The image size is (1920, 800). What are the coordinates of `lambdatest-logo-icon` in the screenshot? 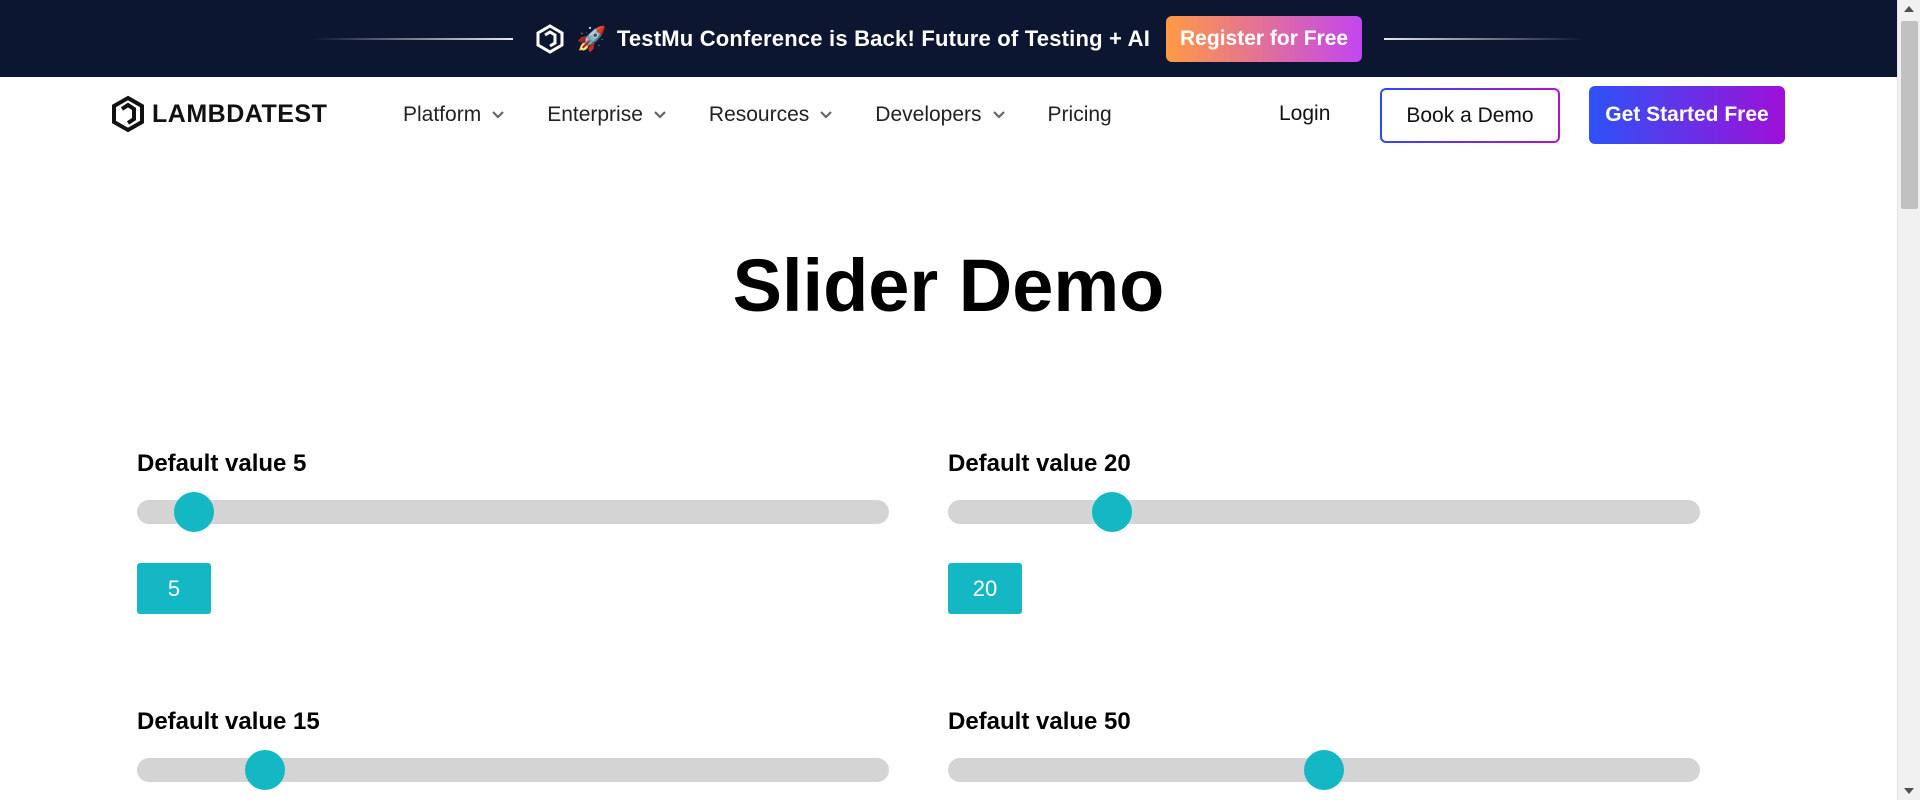 It's located at (128, 114).